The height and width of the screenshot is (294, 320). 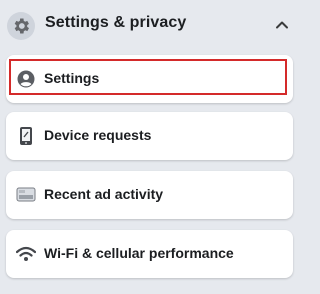 What do you see at coordinates (149, 79) in the screenshot?
I see `settings-item: Settings` at bounding box center [149, 79].